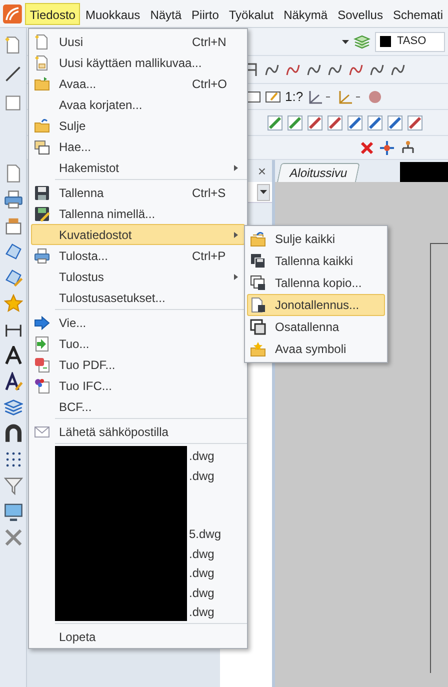  Describe the element at coordinates (13, 511) in the screenshot. I see `monitor-icon` at that location.